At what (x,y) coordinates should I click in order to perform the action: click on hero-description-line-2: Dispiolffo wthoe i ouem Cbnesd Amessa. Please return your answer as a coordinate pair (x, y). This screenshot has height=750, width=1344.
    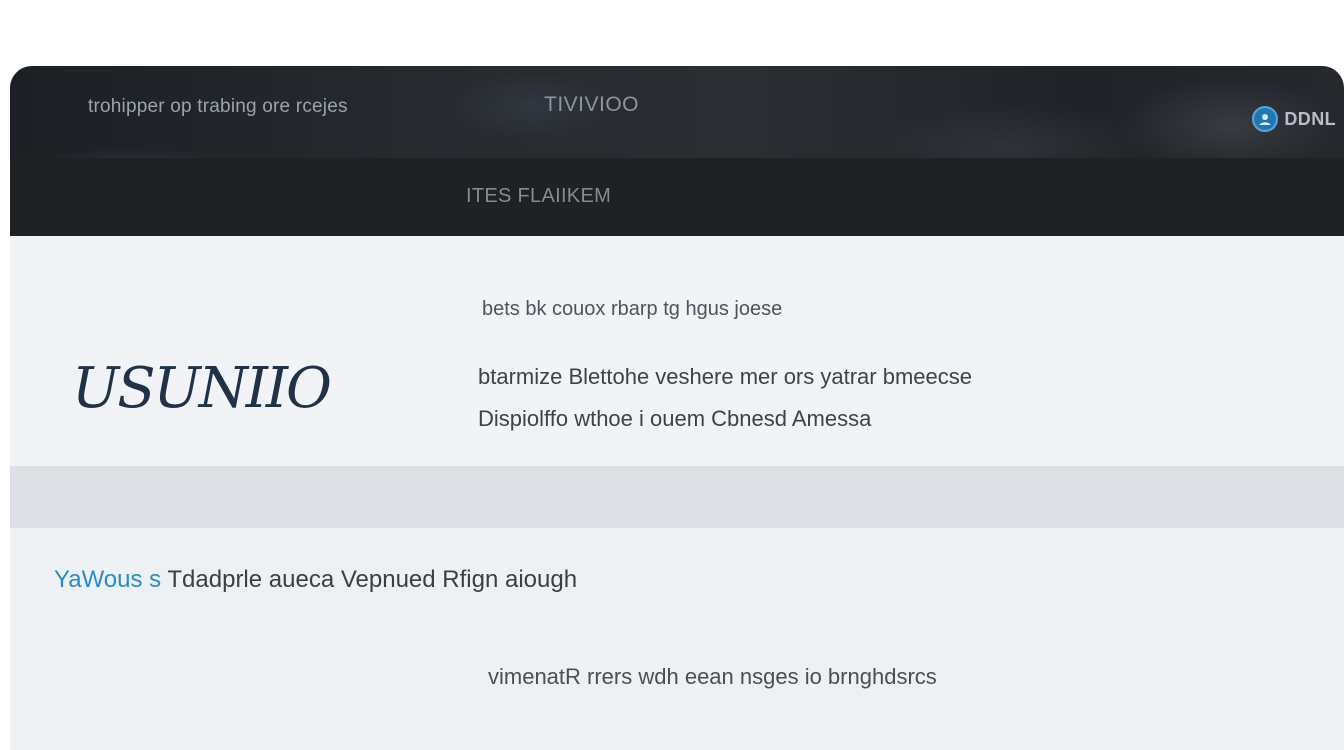
    Looking at the image, I should click on (675, 418).